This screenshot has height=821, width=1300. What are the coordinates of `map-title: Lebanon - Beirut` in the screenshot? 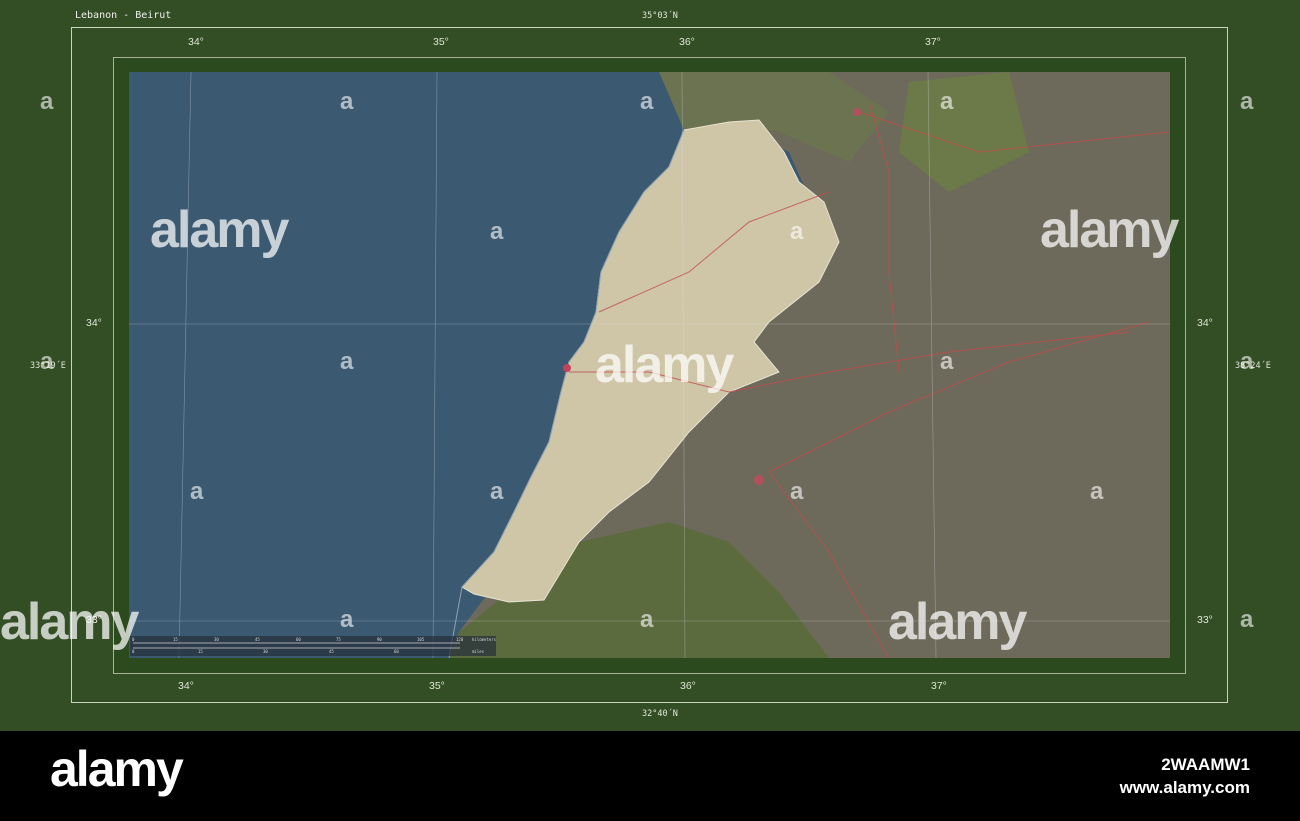 It's located at (123, 15).